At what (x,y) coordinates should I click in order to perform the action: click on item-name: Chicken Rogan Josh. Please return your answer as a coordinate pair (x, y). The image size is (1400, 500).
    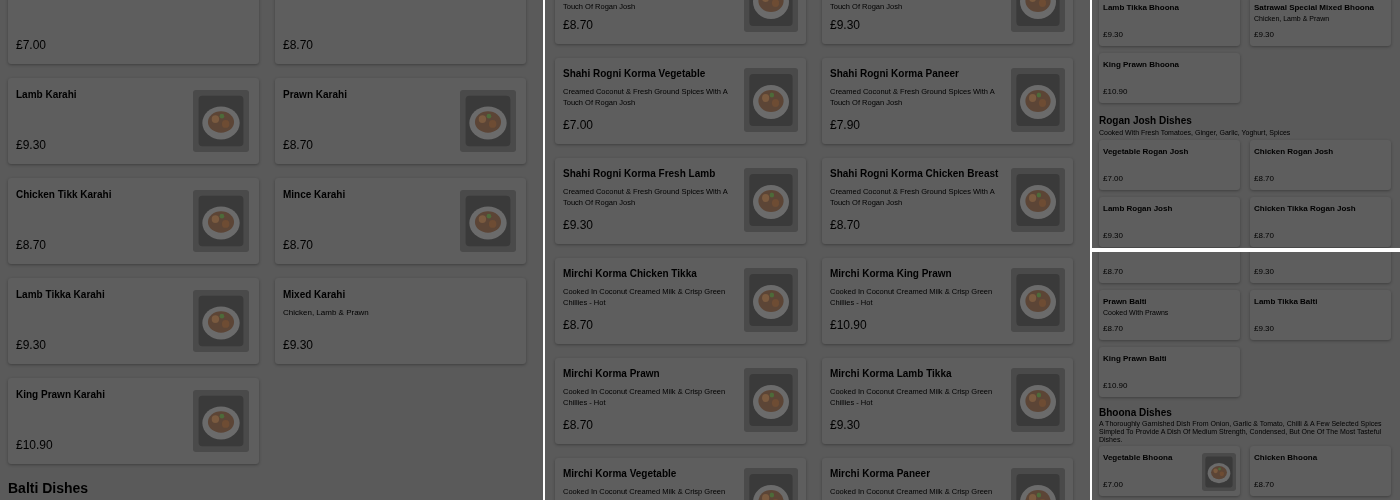
    Looking at the image, I should click on (1294, 152).